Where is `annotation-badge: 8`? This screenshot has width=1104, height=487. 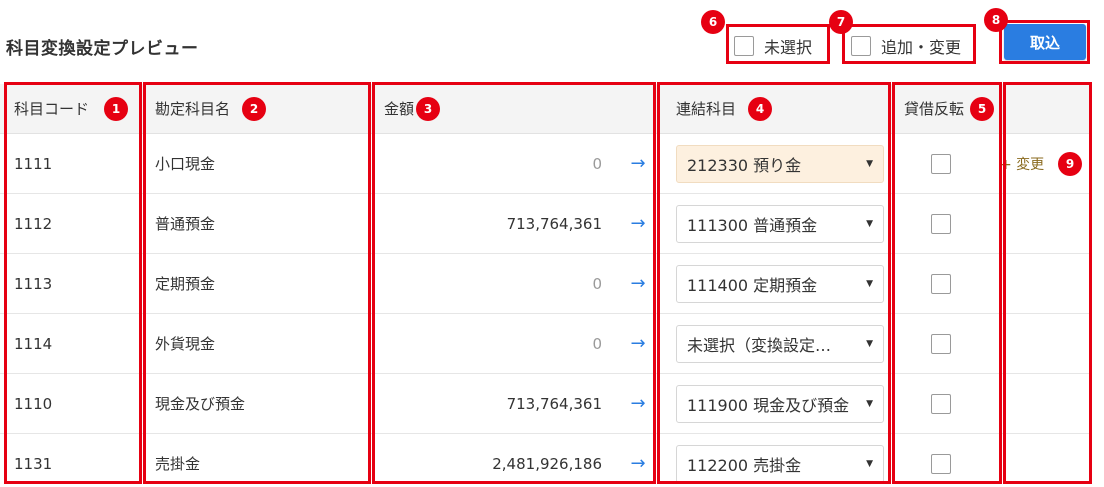 annotation-badge: 8 is located at coordinates (996, 20).